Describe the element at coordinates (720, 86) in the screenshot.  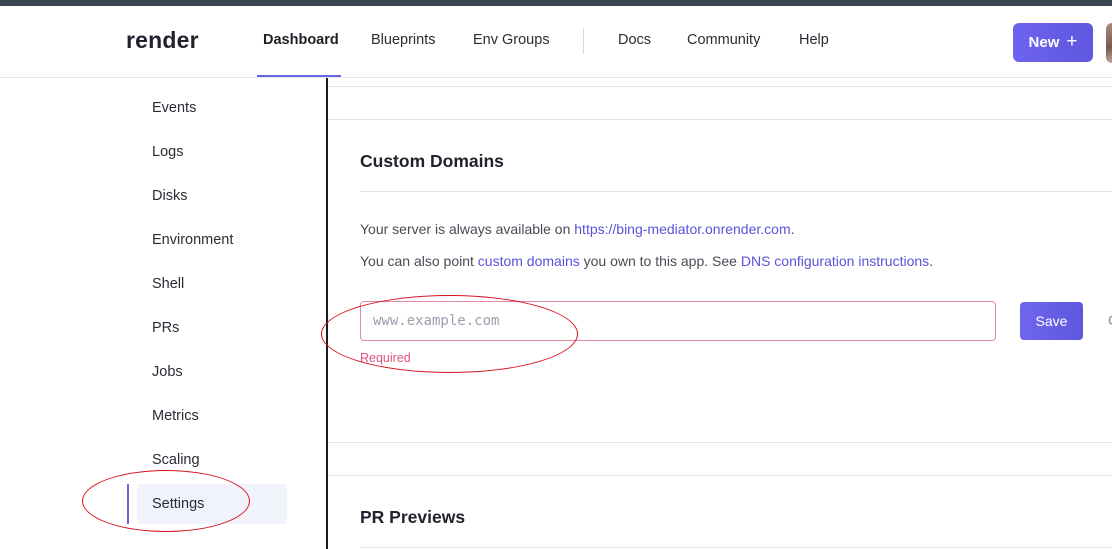
I see `previous-section-edge` at that location.